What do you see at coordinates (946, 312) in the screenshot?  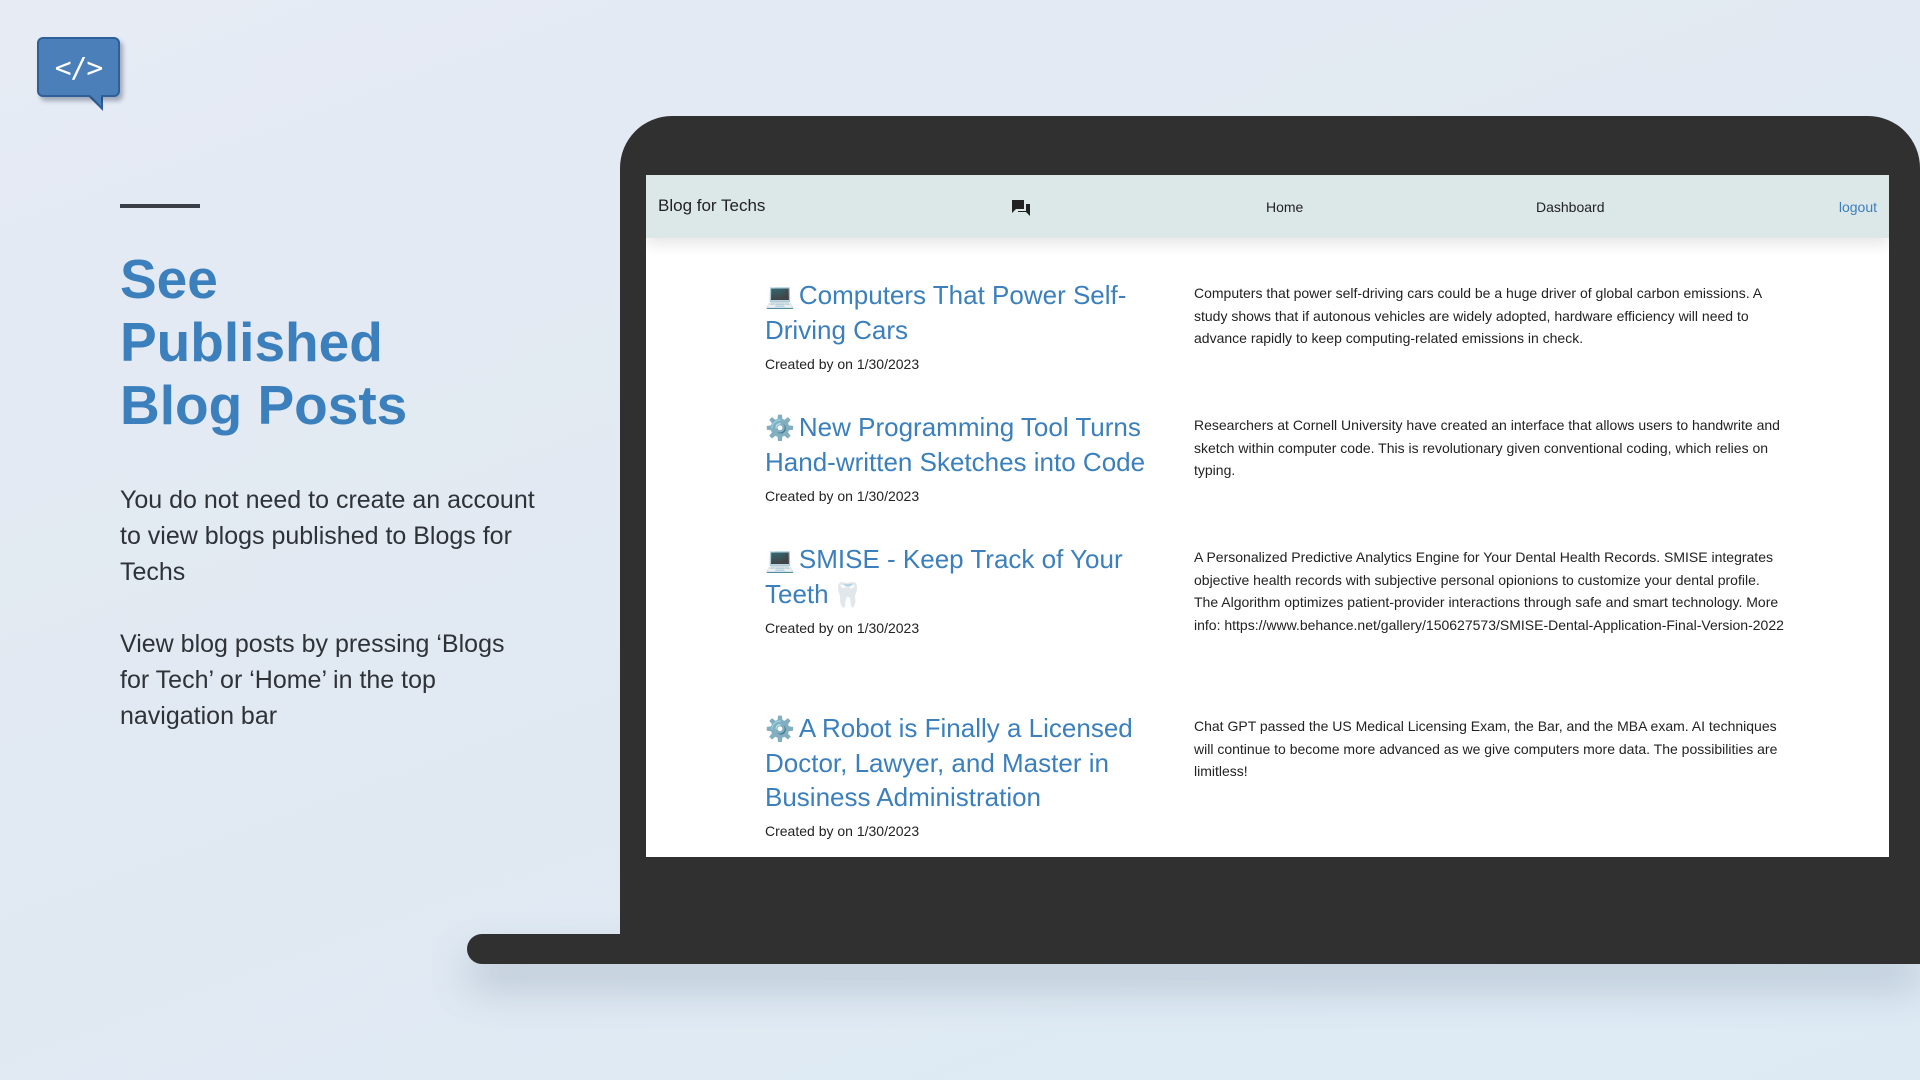 I see `post-title-text: Computers That Power Self-Driving Cars` at bounding box center [946, 312].